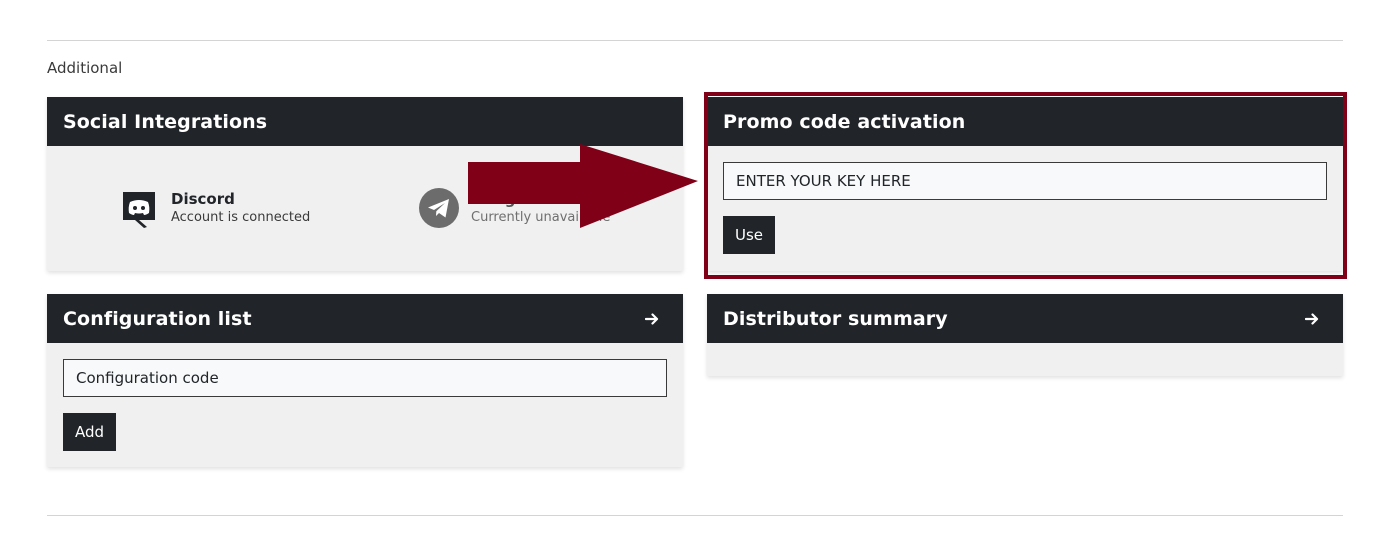  I want to click on configuration-code-input, so click(365, 378).